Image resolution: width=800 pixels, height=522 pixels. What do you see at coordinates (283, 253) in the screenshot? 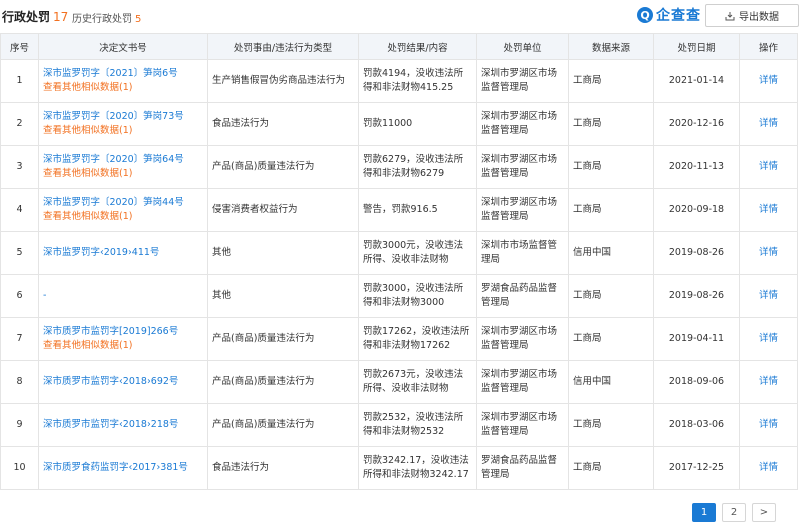
I see `reason-cell: 其他` at bounding box center [283, 253].